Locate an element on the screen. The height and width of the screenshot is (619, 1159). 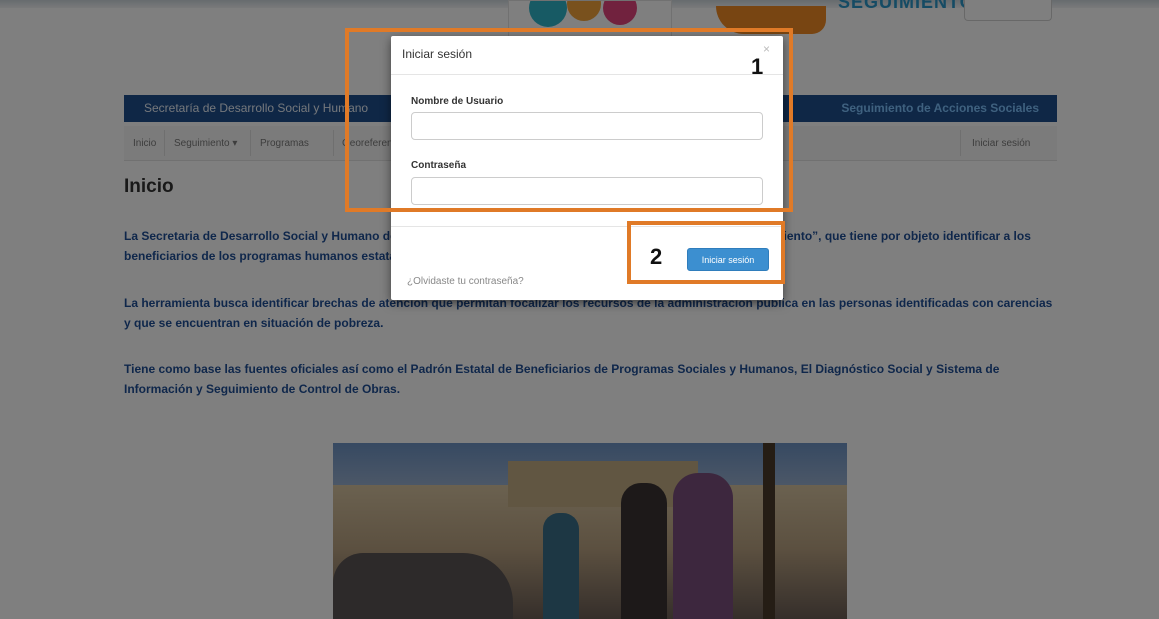
forgot-password-link: ¿Olvidaste tu contraseña? is located at coordinates (465, 281).